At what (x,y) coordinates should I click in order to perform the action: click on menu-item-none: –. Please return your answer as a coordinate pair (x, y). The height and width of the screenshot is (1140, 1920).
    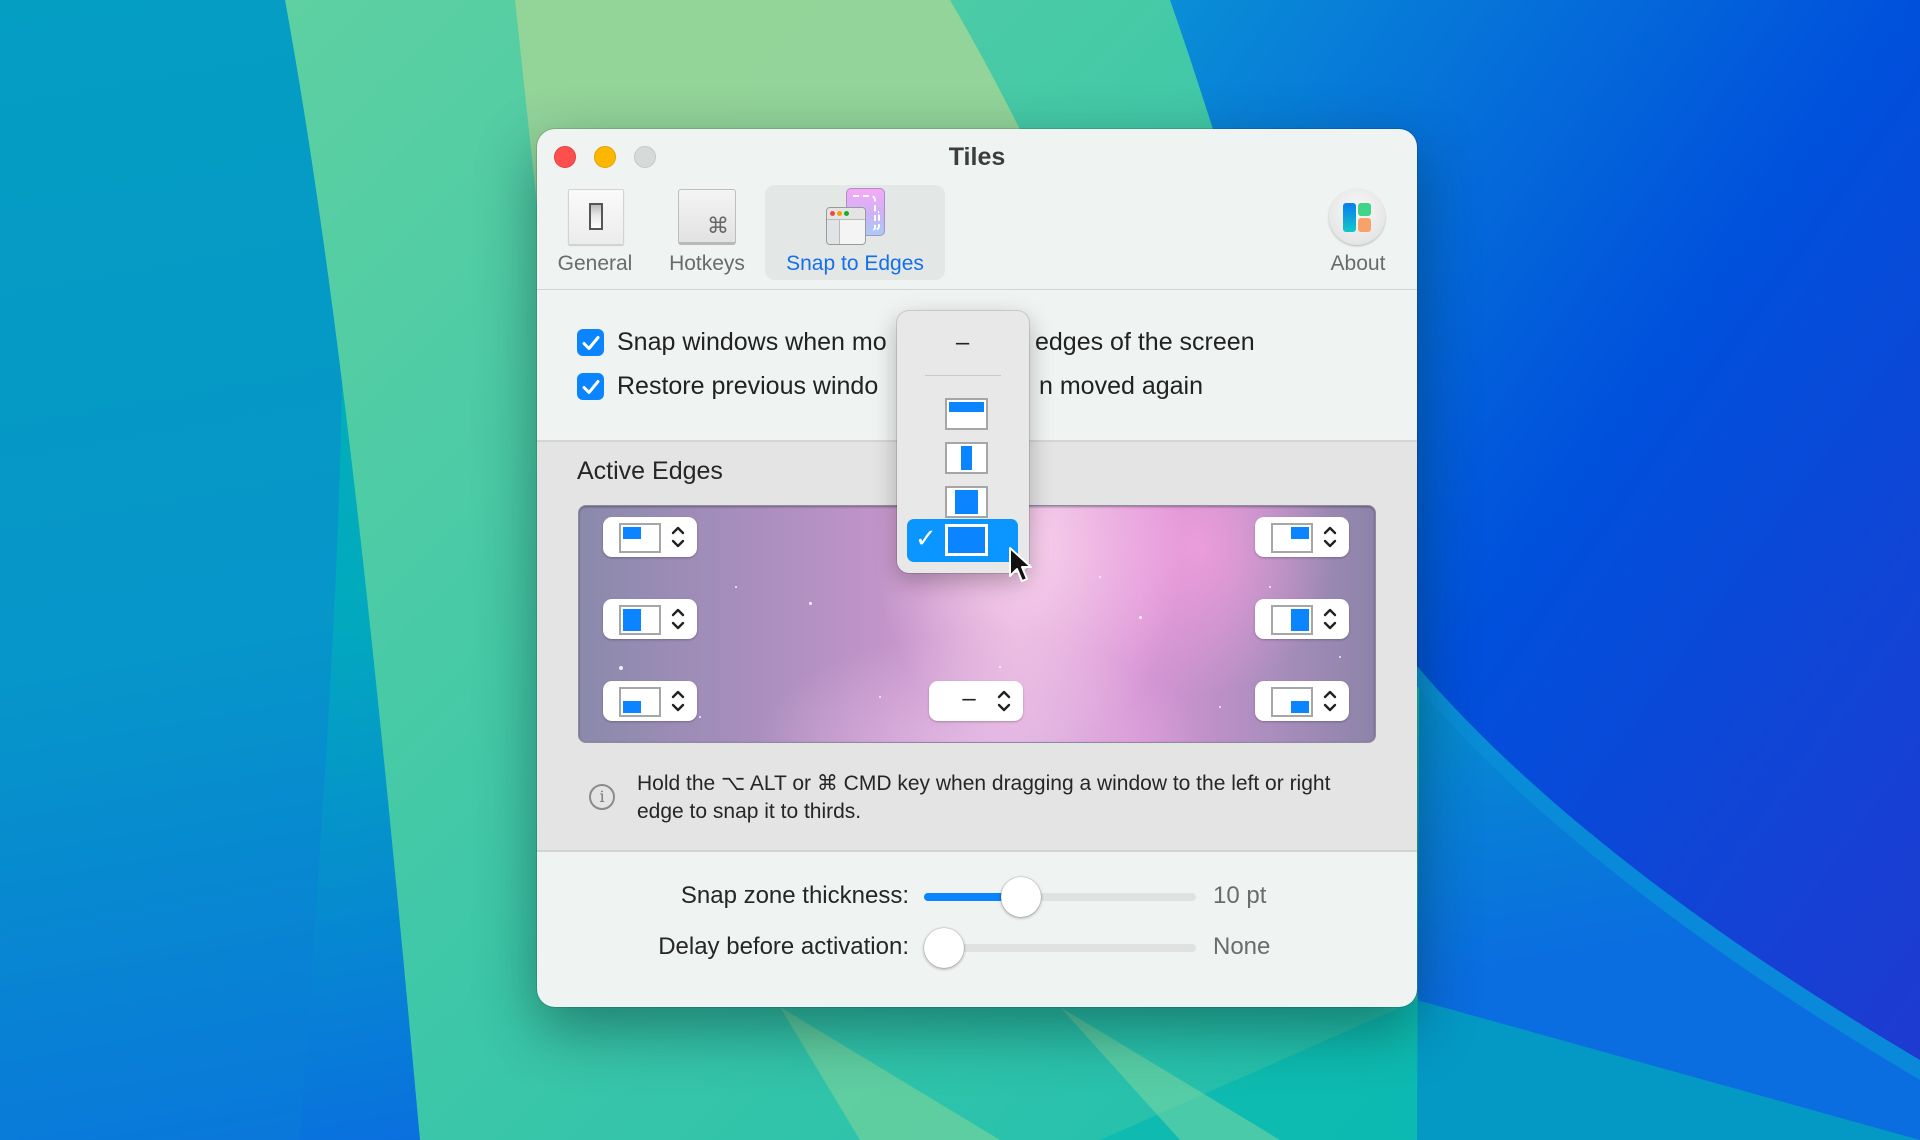
    Looking at the image, I should click on (962, 344).